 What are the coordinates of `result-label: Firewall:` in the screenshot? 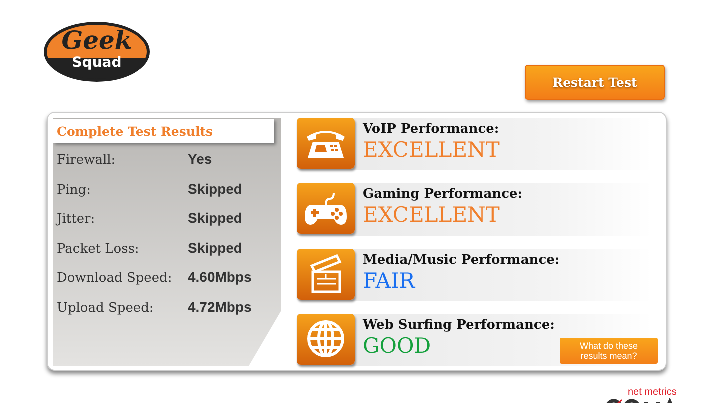 It's located at (87, 160).